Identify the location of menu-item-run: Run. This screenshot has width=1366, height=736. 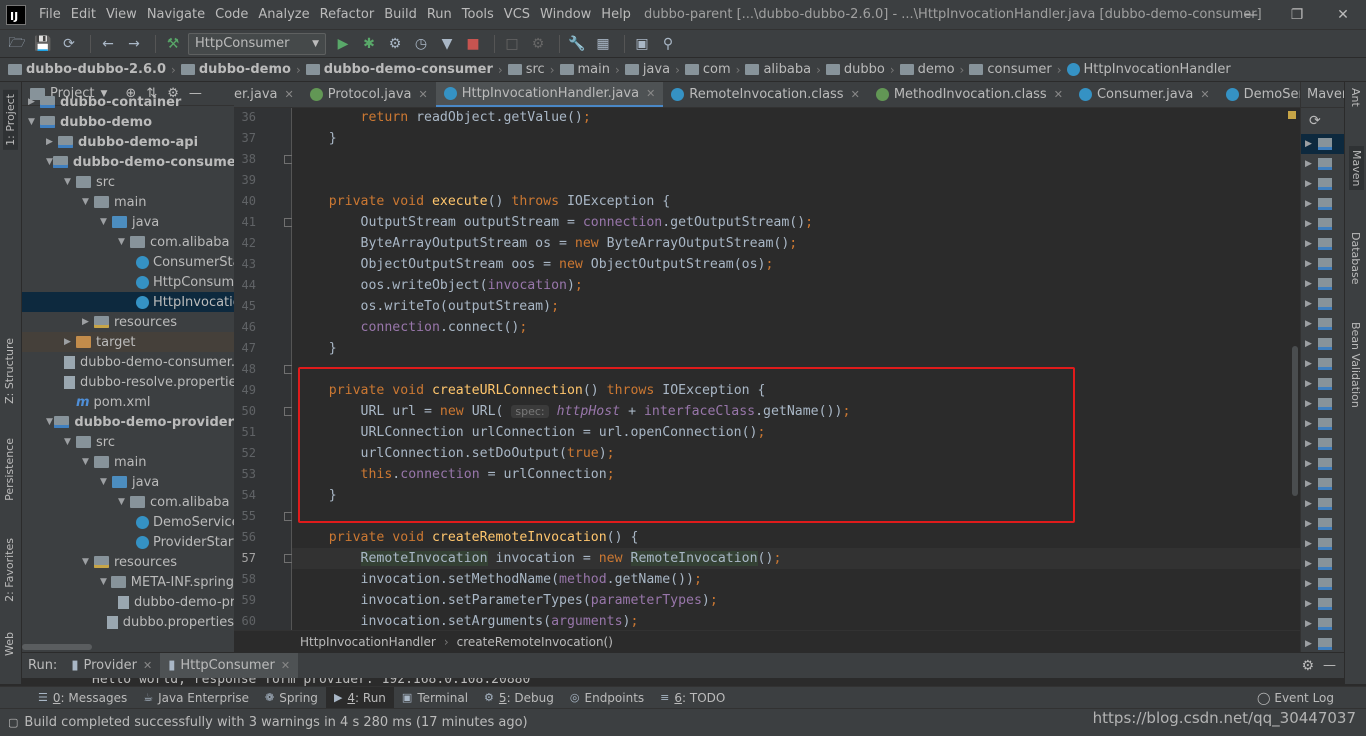
(439, 14).